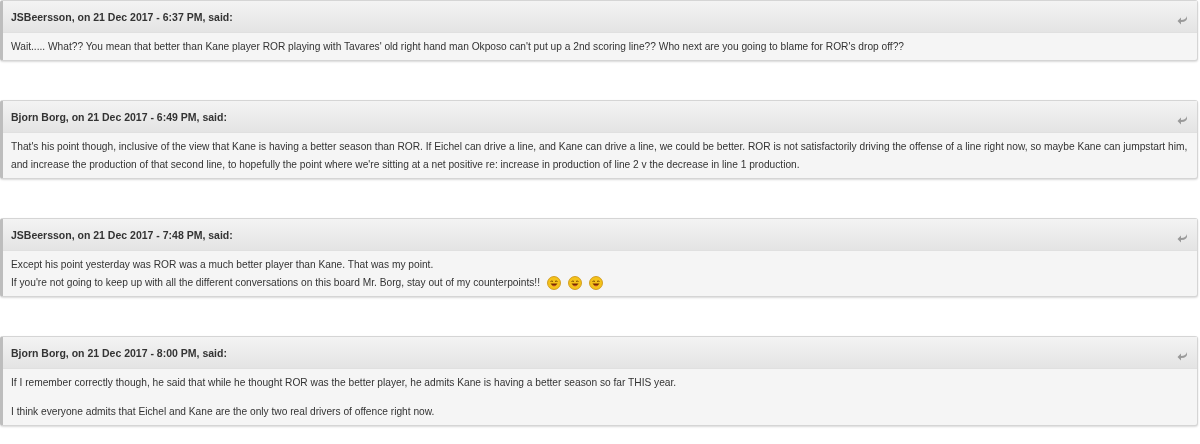 The height and width of the screenshot is (444, 1200). I want to click on quote-citation: Bjorn Borg, on 21 Dec 2017 - 8:00 PM, said:, so click(119, 352).